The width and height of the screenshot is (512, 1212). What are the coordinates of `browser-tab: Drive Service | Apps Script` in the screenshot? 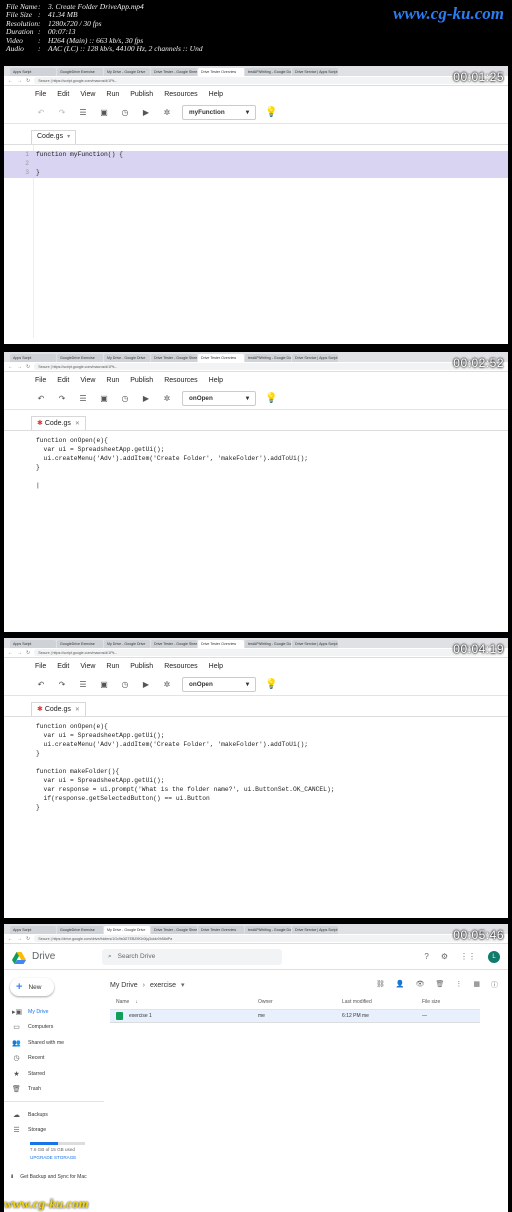 It's located at (315, 930).